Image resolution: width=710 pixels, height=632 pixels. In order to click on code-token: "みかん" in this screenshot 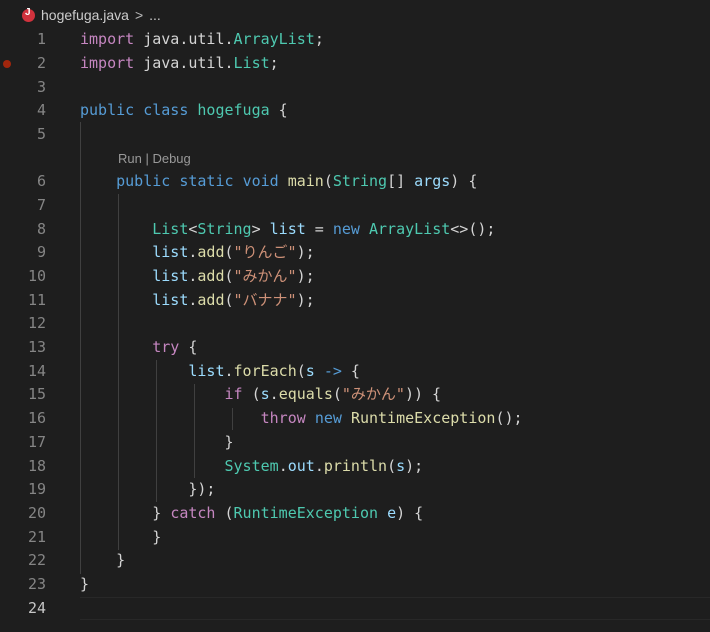, I will do `click(373, 394)`.